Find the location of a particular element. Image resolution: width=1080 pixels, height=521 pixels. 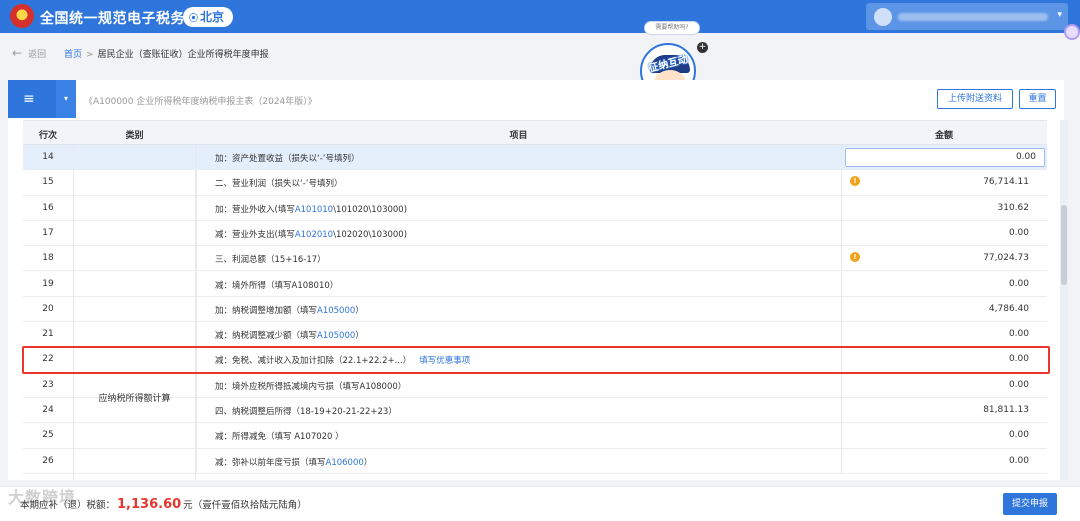

plus-icon: + is located at coordinates (702, 47).